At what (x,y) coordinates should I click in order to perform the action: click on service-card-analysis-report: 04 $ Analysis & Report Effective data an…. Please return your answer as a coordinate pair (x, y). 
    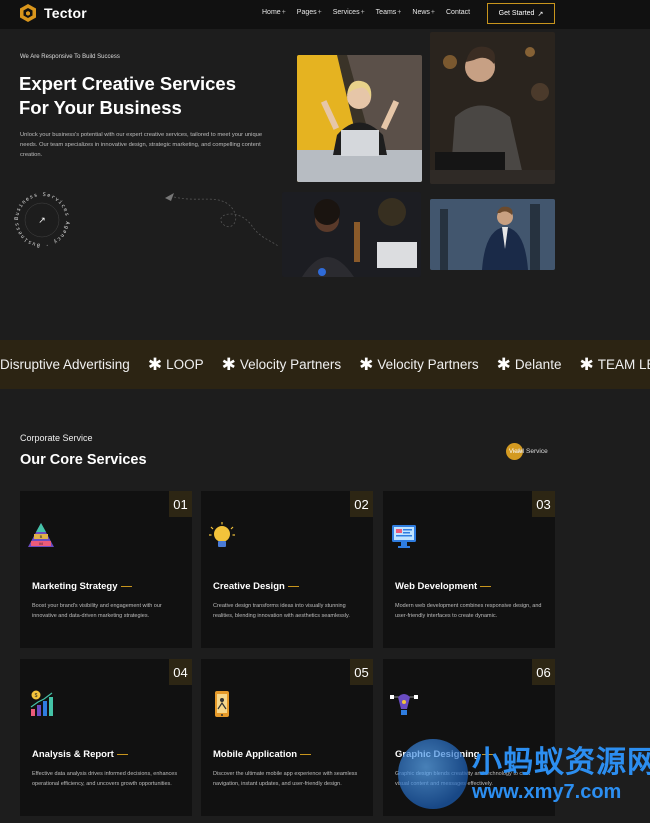
    Looking at the image, I should click on (106, 737).